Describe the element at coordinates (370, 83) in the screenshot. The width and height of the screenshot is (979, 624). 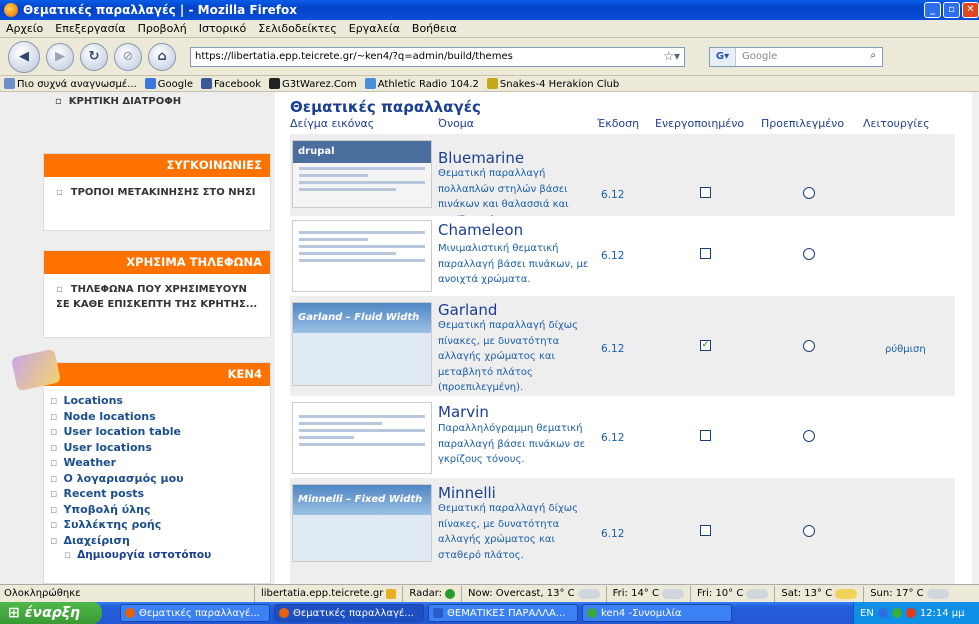
I see `star-icon` at that location.